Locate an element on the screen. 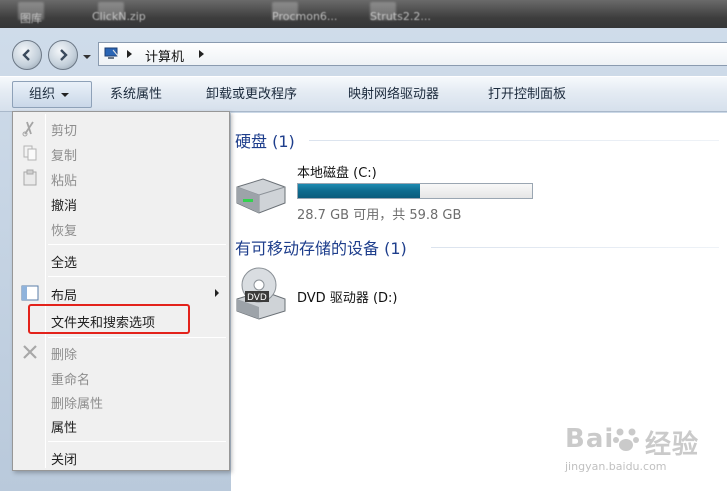  map-network-drive-button: 映射网络驱动器 is located at coordinates (393, 95).